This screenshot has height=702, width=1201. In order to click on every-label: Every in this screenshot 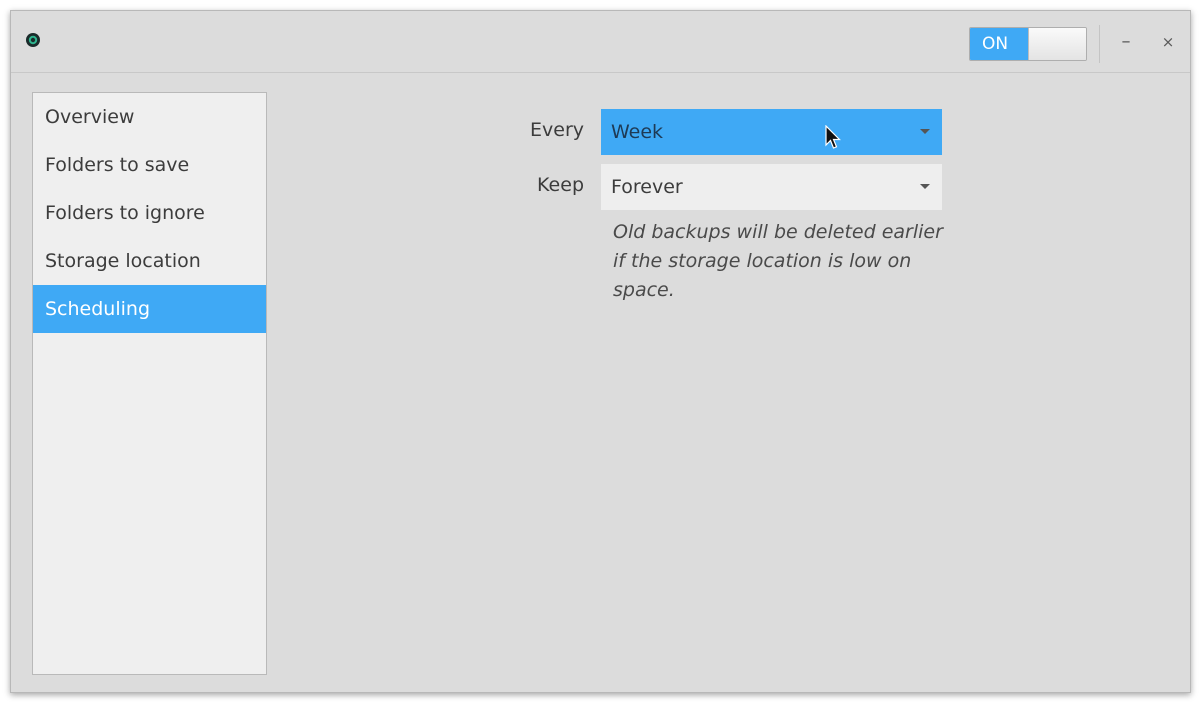, I will do `click(557, 130)`.